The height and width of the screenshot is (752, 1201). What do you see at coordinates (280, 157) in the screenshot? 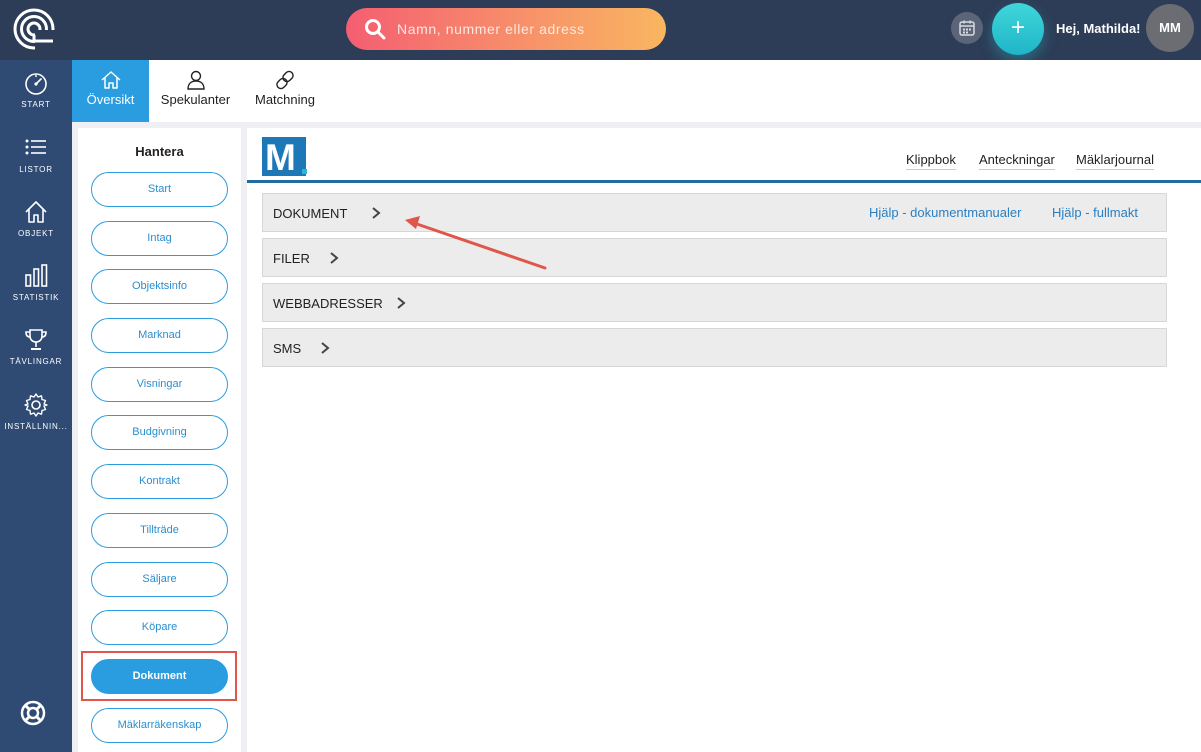
I see `brand-letter: M` at bounding box center [280, 157].